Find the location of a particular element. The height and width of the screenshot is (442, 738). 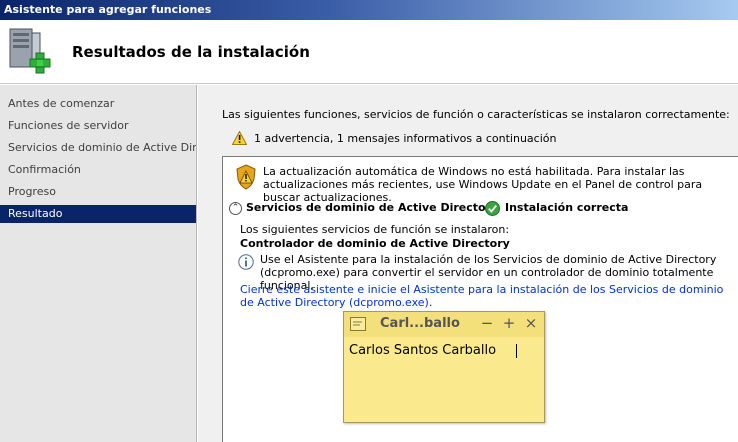

info-icon is located at coordinates (246, 262).